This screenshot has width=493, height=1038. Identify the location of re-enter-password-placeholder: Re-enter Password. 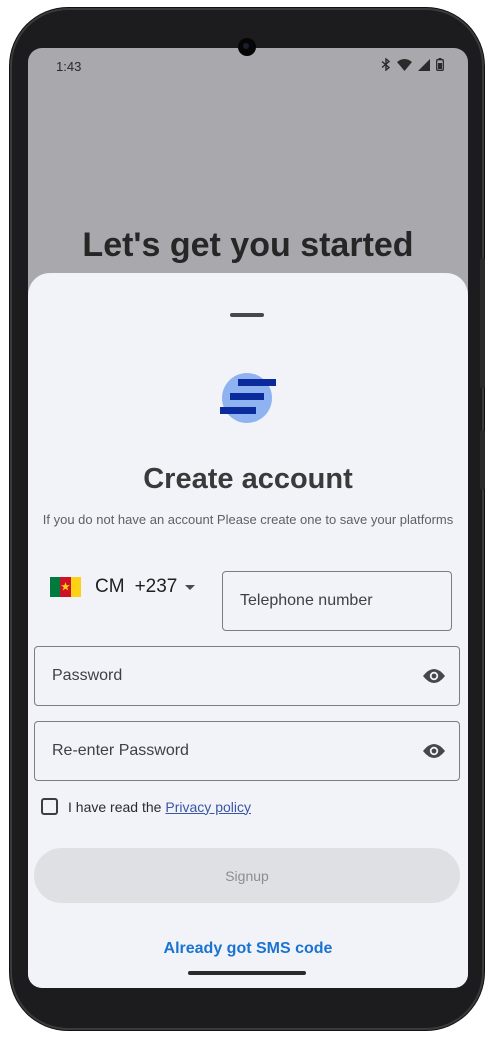
(120, 750).